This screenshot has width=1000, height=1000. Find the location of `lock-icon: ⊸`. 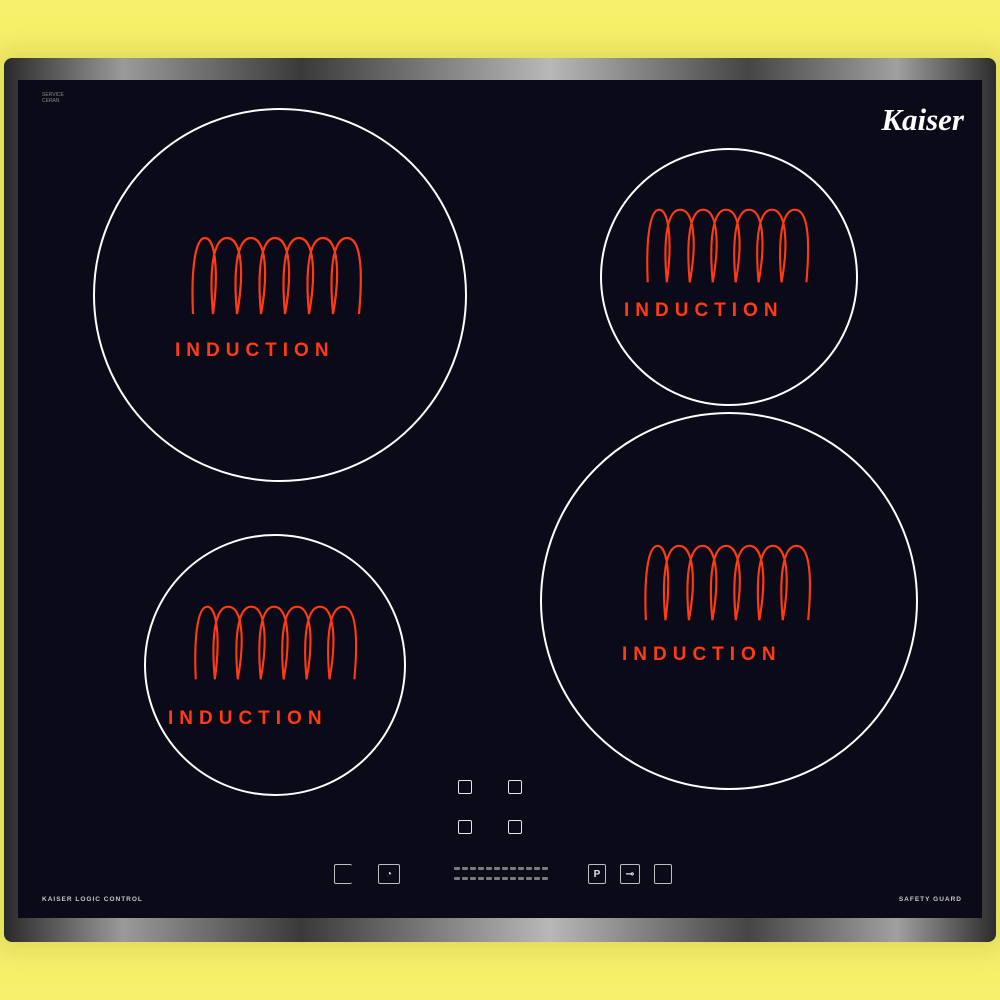

lock-icon: ⊸ is located at coordinates (630, 874).